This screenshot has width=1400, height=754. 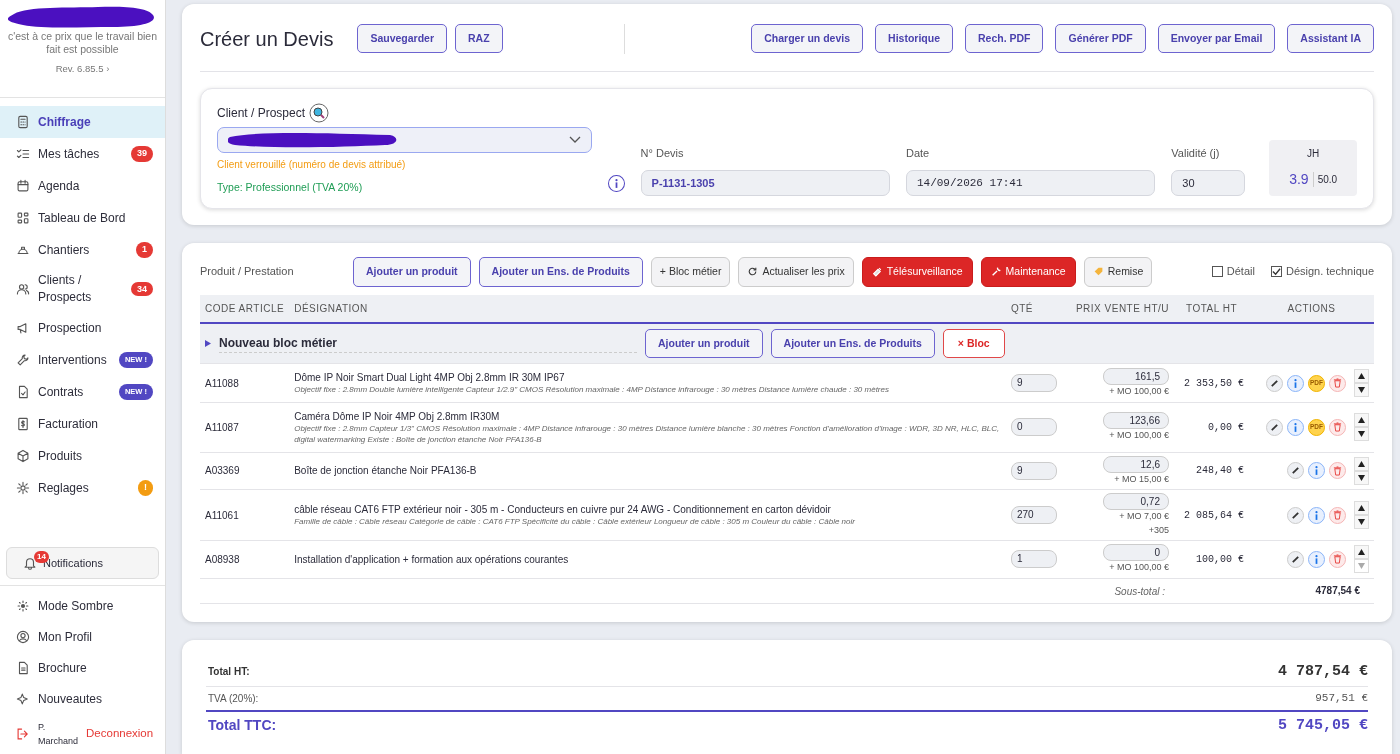 What do you see at coordinates (1030, 182) in the screenshot?
I see `input-field: 14/09/2026 17:41` at bounding box center [1030, 182].